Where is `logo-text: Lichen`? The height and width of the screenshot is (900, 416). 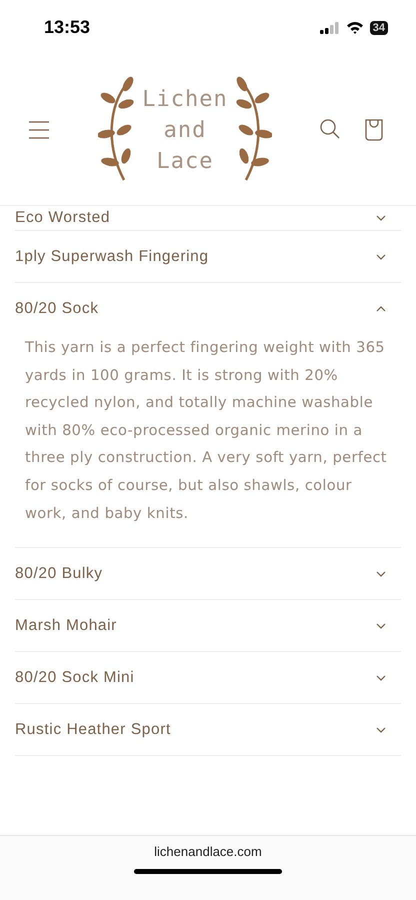 logo-text: Lichen is located at coordinates (185, 100).